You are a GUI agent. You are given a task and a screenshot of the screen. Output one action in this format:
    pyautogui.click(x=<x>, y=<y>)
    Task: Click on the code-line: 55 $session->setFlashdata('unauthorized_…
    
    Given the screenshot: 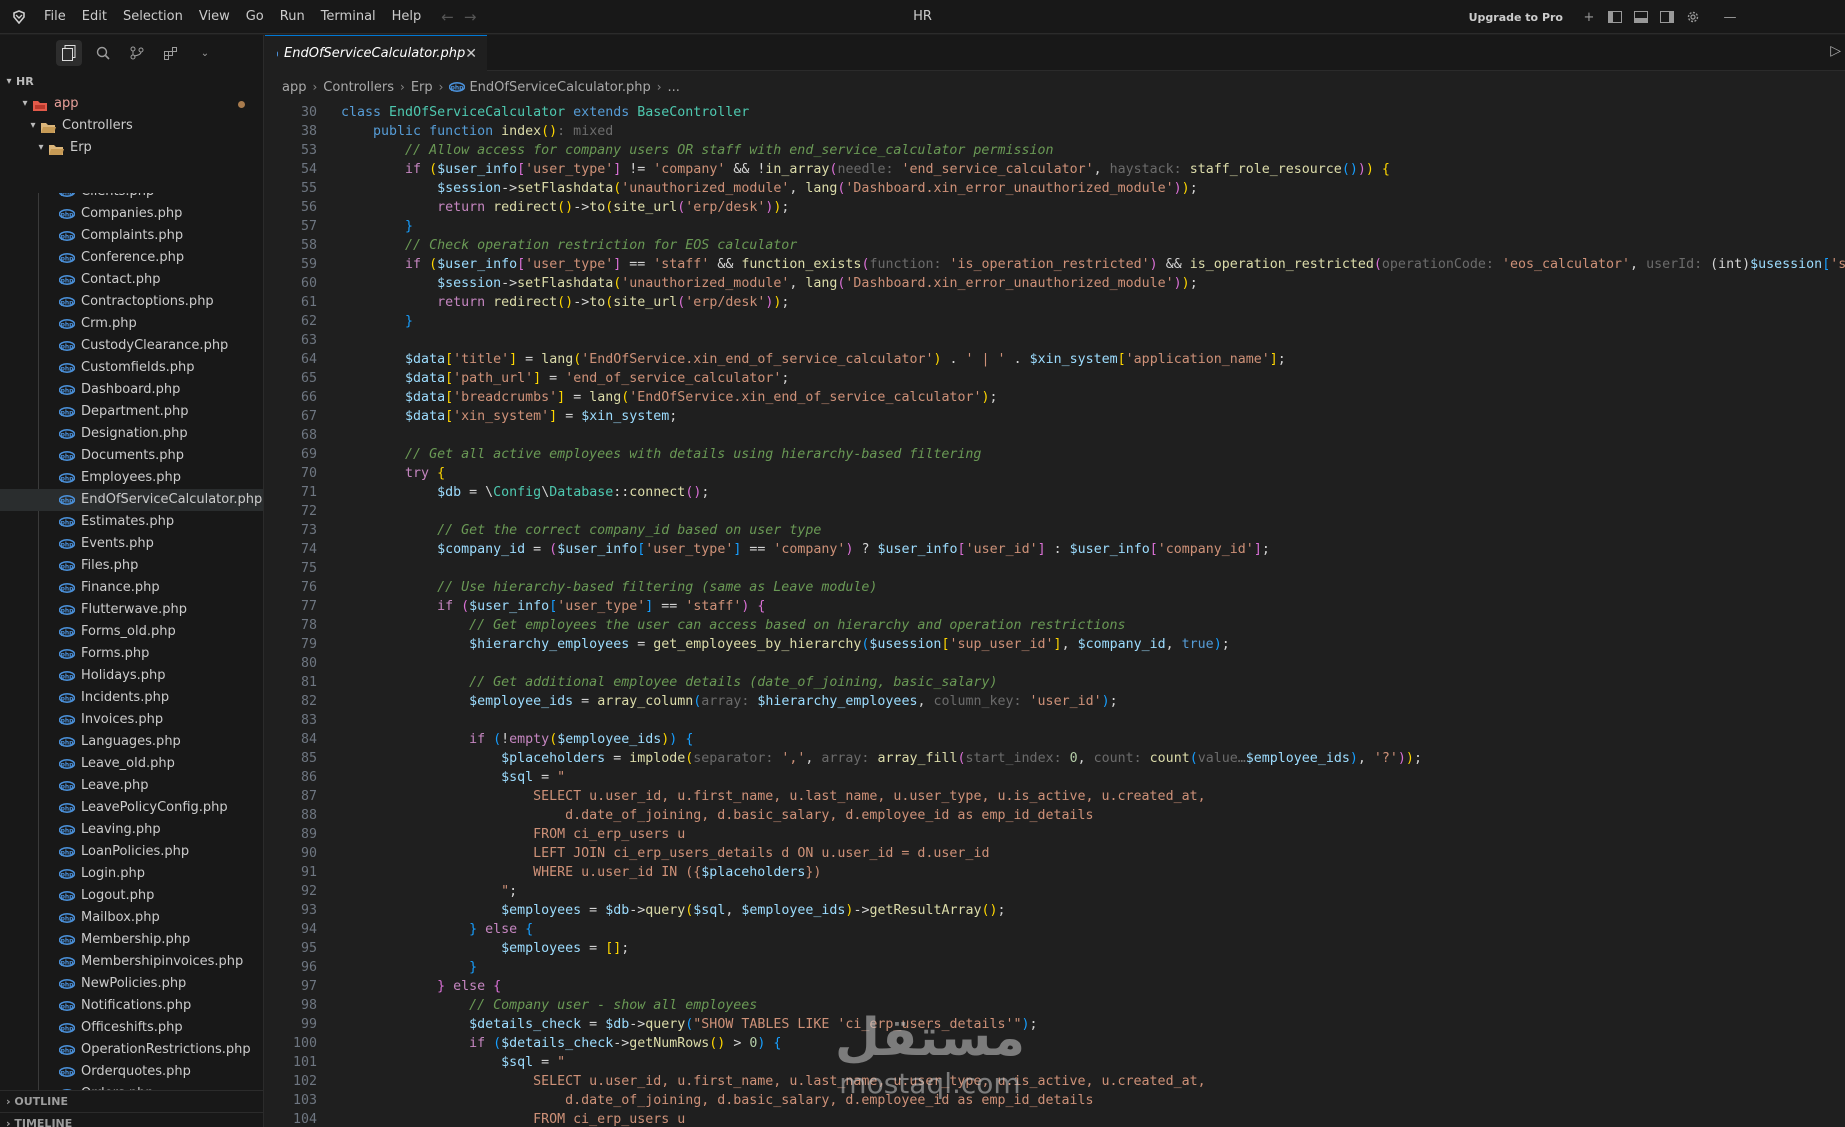 What is the action you would take?
    pyautogui.click(x=1055, y=188)
    